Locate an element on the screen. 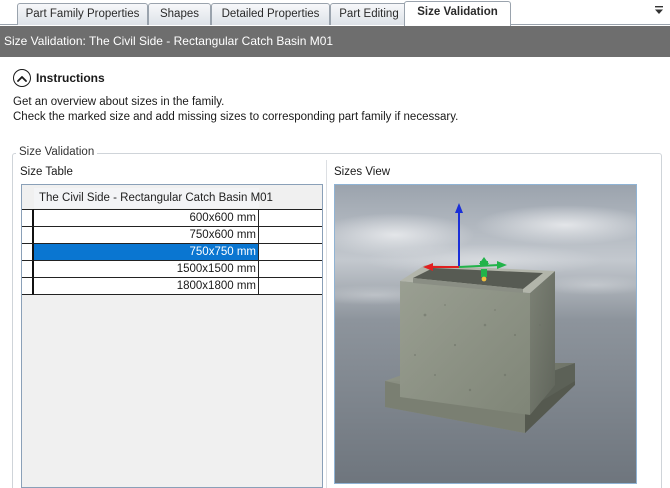 The image size is (670, 488). tab-size-validation: Size Validation is located at coordinates (457, 13).